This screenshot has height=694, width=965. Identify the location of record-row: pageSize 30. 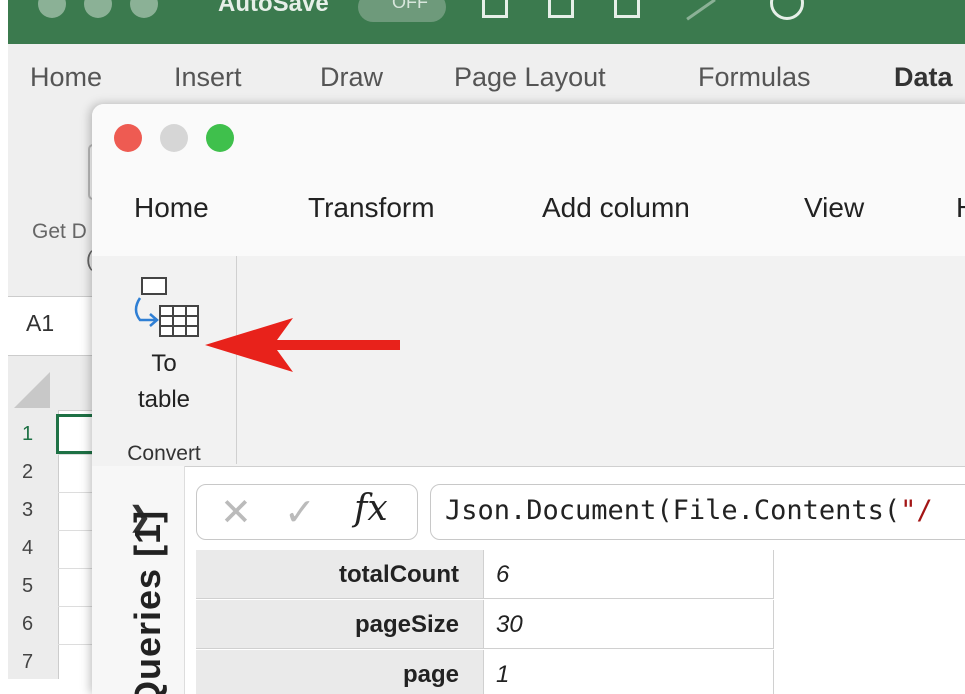
(485, 625).